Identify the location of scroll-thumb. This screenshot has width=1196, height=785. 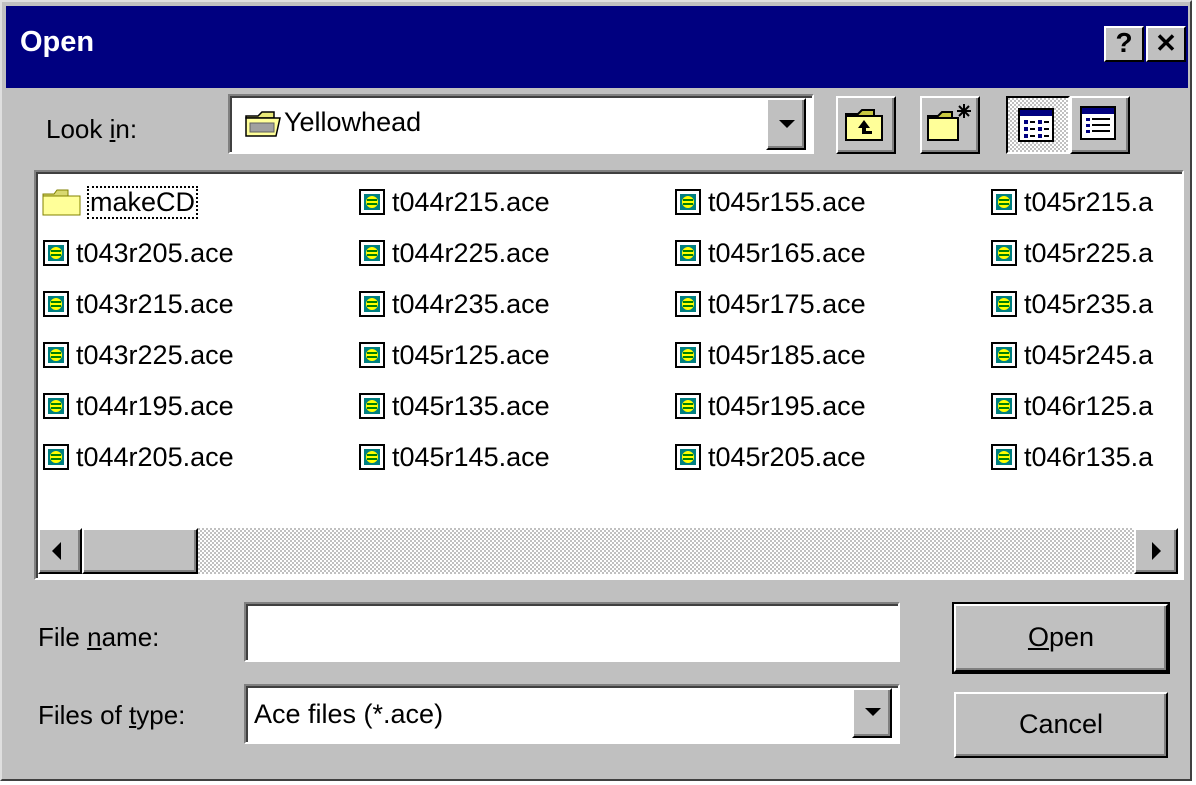
(140, 551).